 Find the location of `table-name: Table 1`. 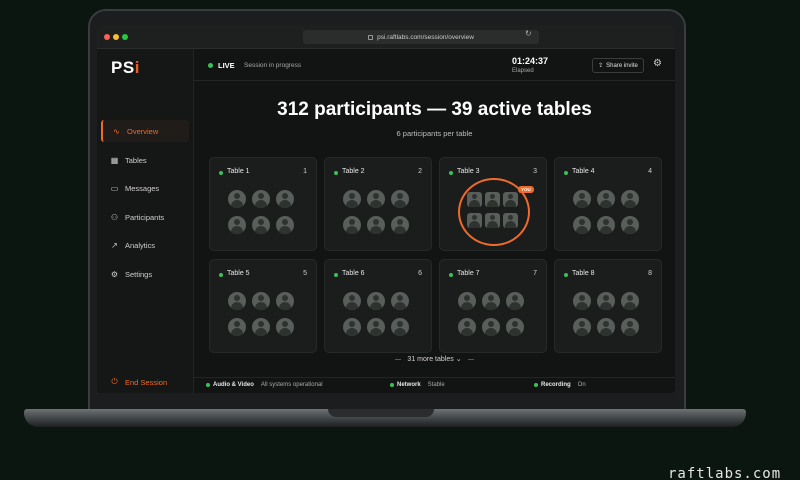

table-name: Table 1 is located at coordinates (238, 171).